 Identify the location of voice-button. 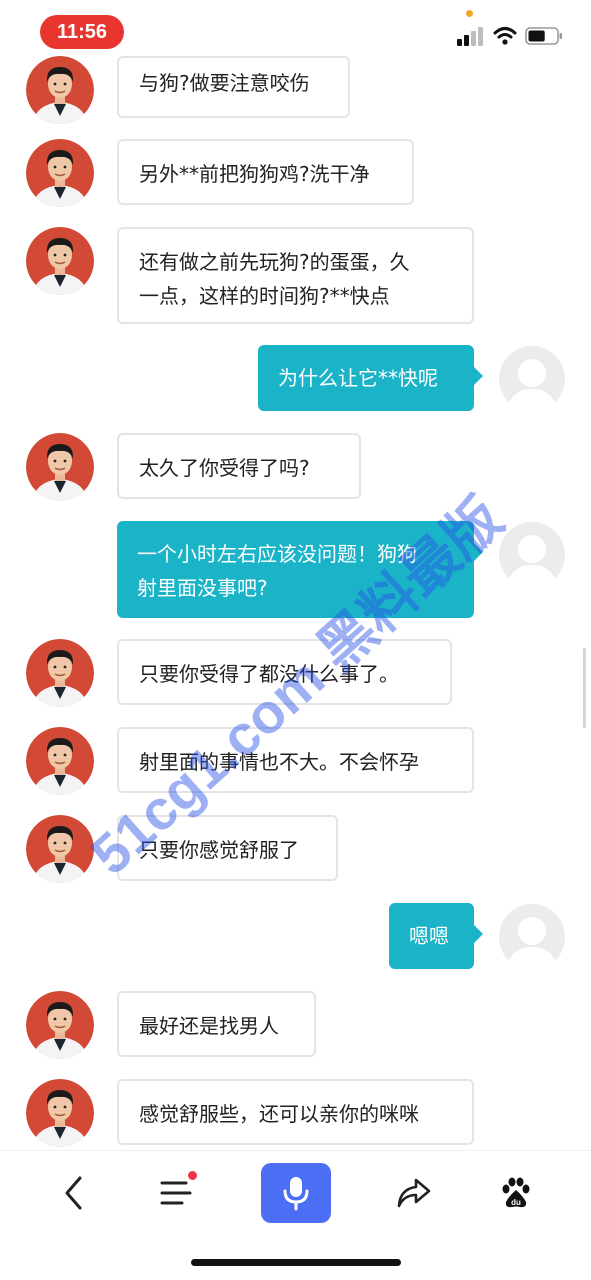
(296, 1193).